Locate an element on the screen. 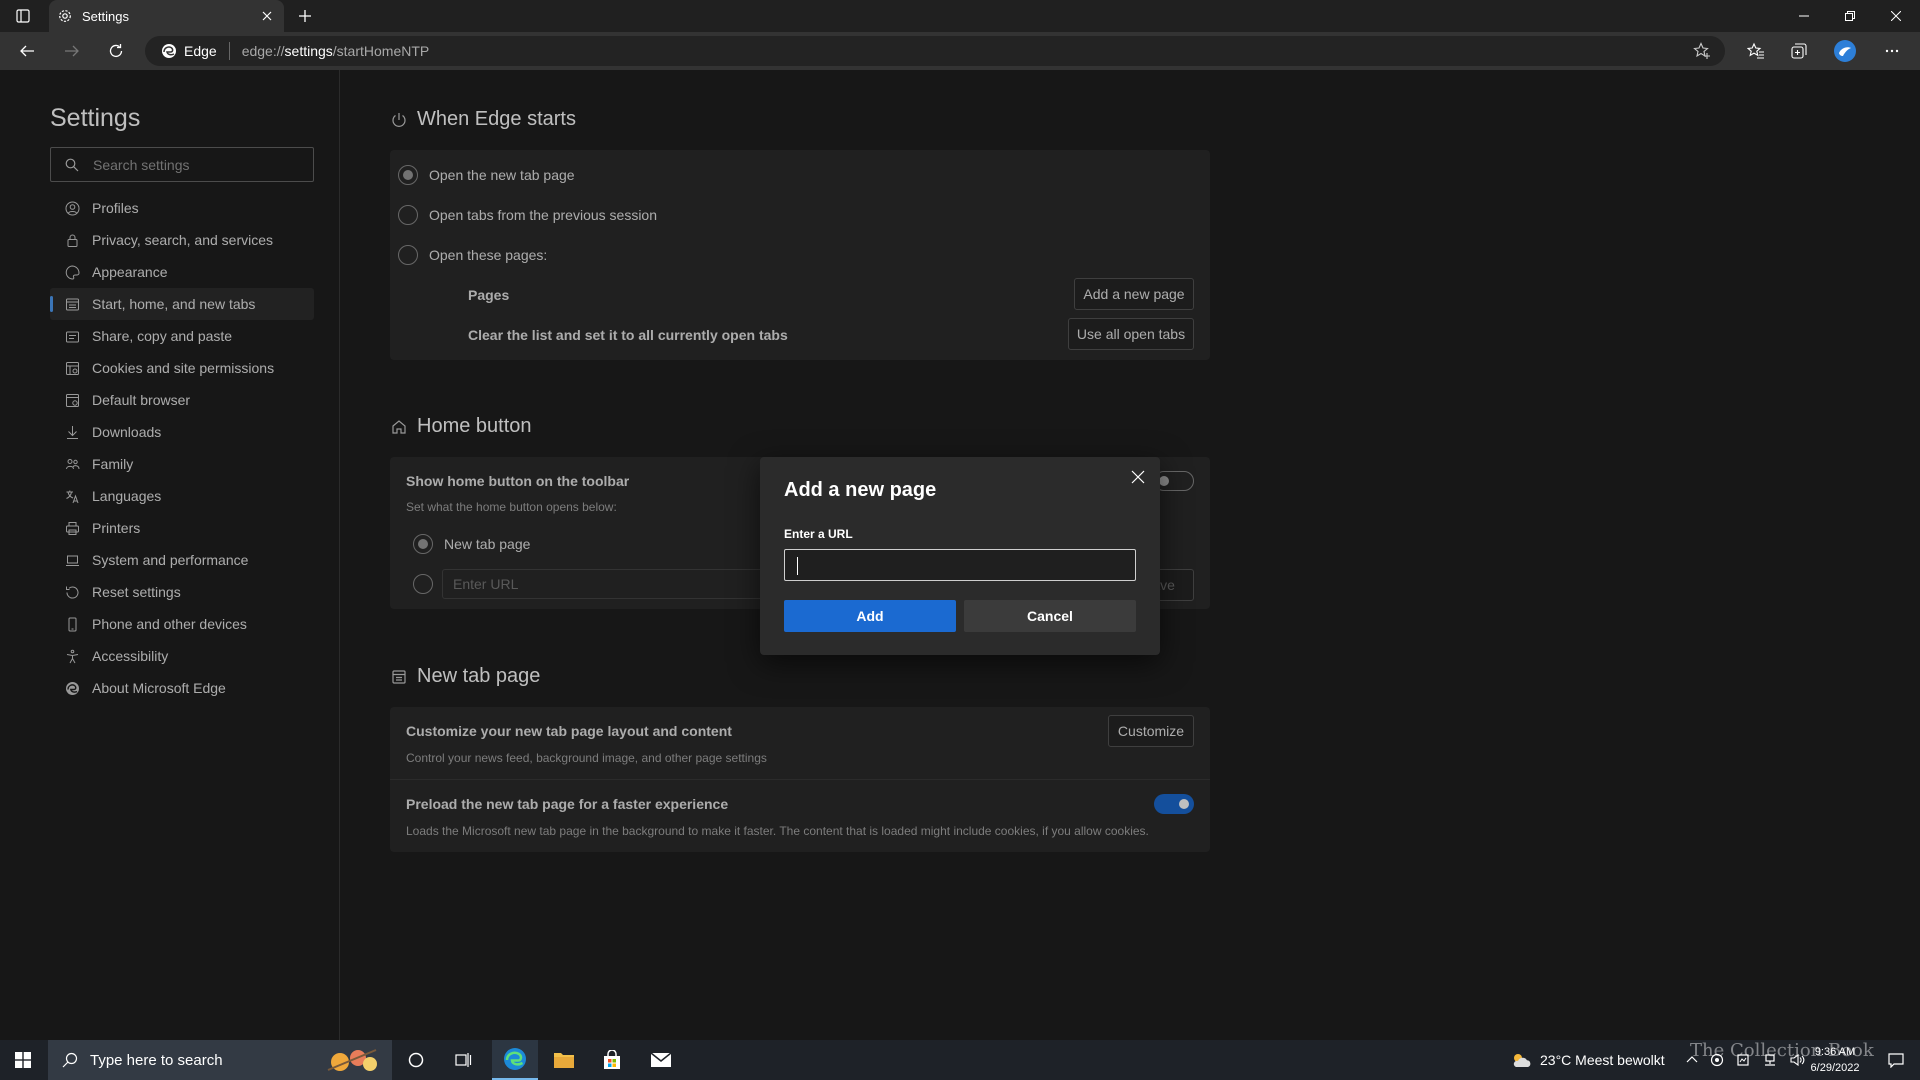 The height and width of the screenshot is (1080, 1920). plus-icon is located at coordinates (305, 16).